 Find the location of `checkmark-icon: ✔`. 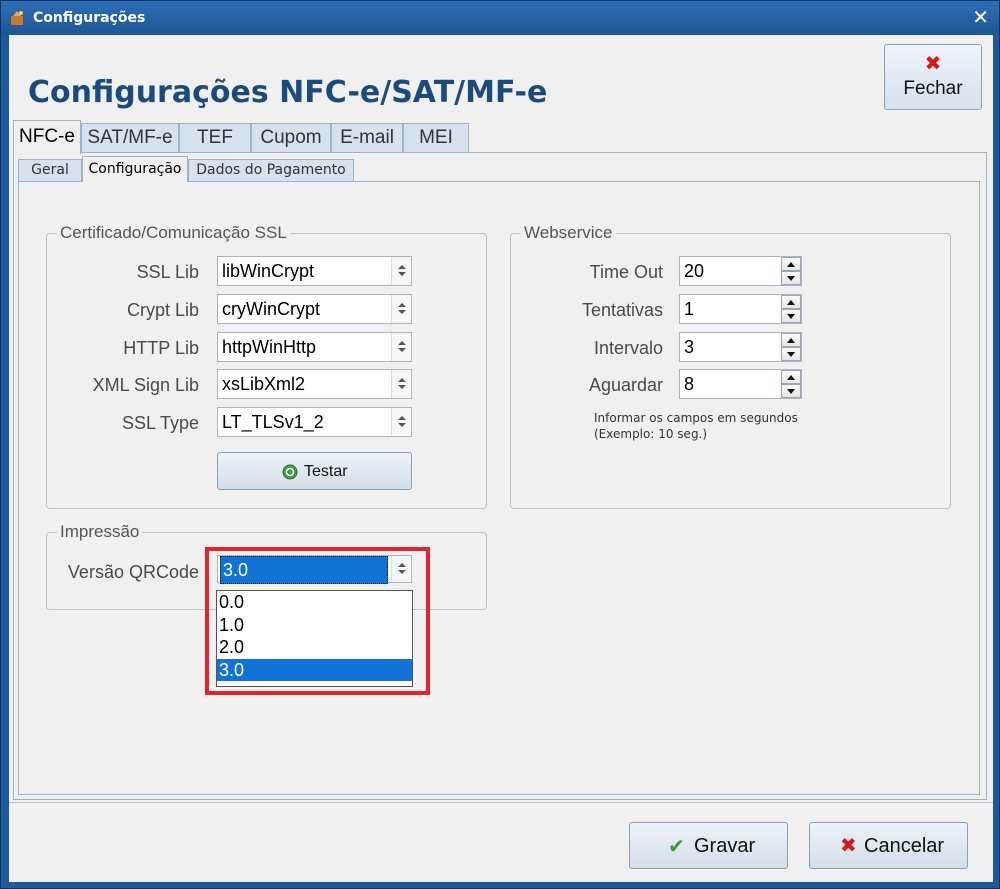

checkmark-icon: ✔ is located at coordinates (676, 846).